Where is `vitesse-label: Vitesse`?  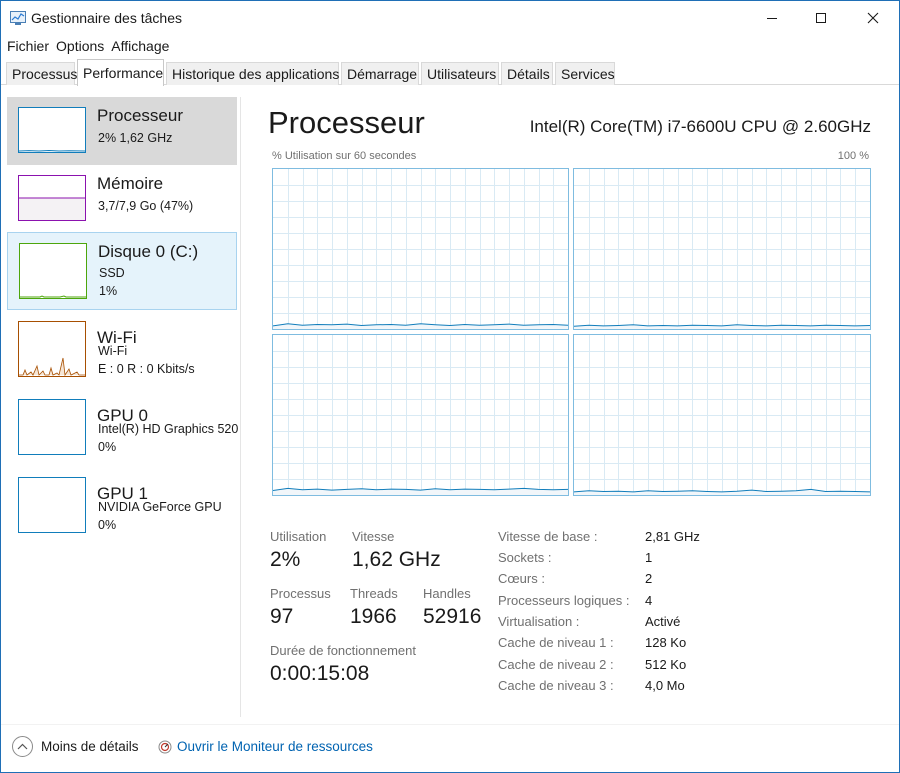
vitesse-label: Vitesse is located at coordinates (373, 536).